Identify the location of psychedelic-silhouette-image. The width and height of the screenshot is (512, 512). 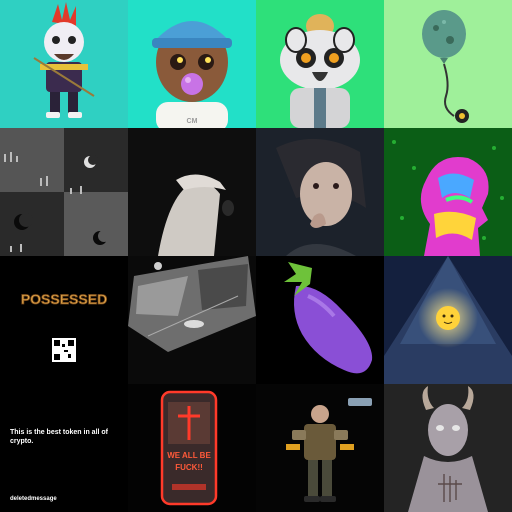
(448, 192).